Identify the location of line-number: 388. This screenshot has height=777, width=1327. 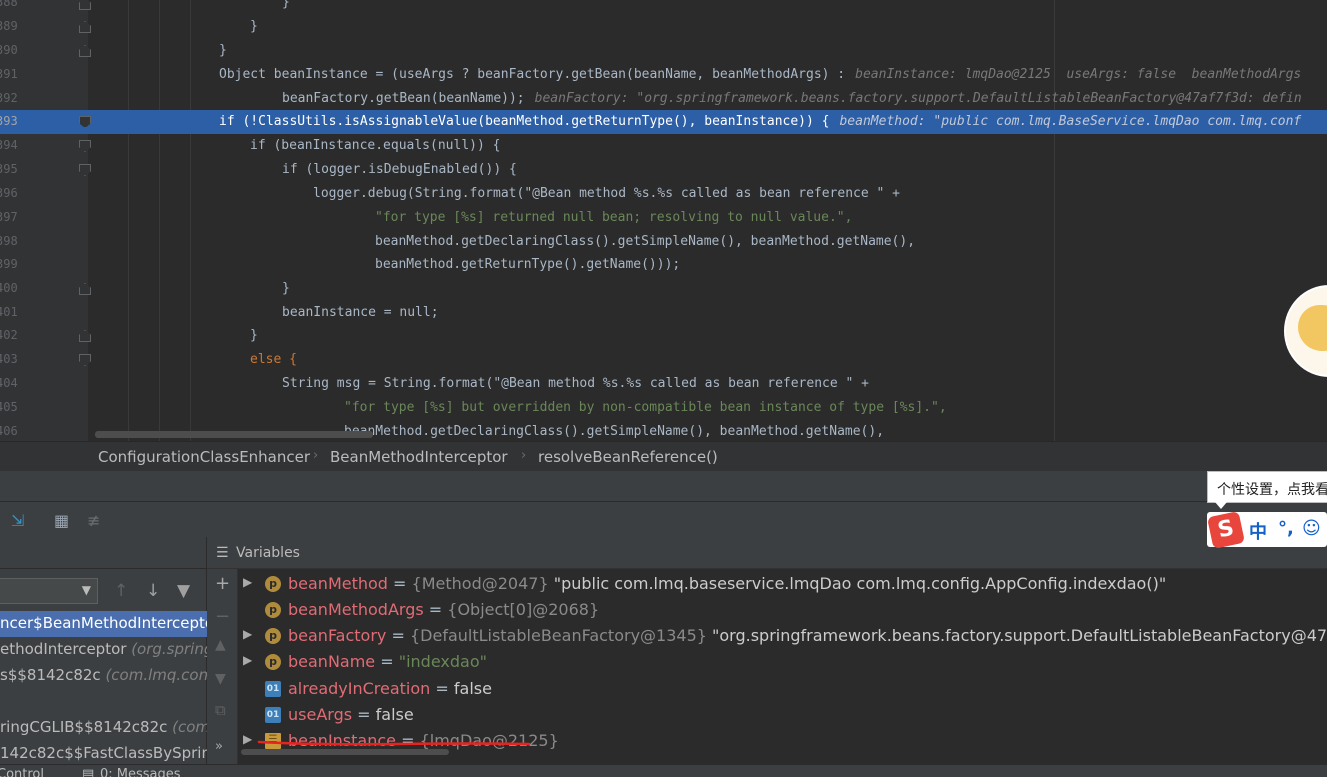
(9, 4).